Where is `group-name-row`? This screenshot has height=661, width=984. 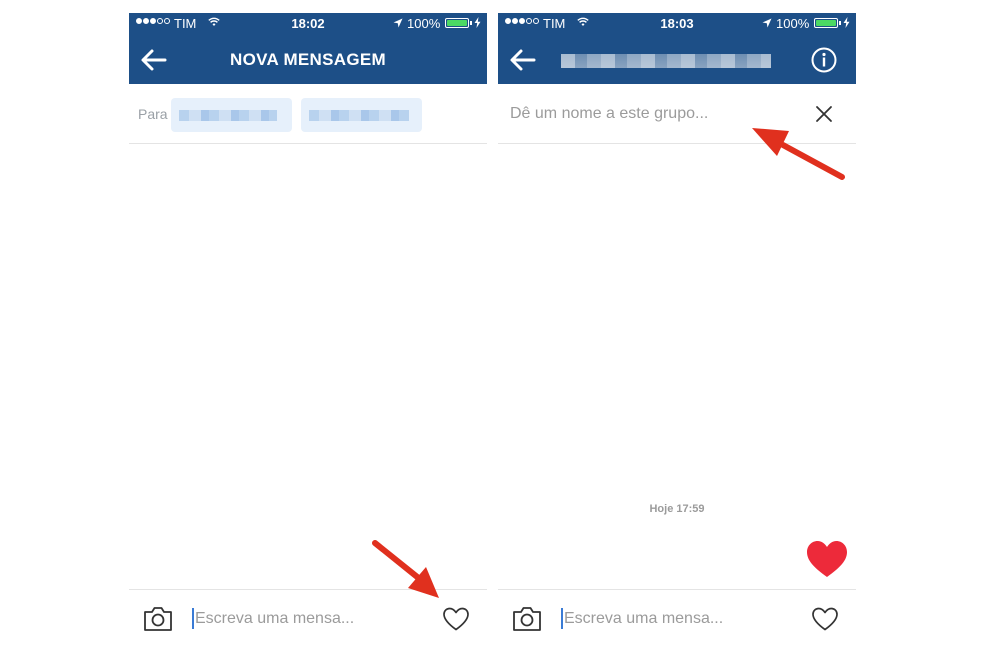 group-name-row is located at coordinates (677, 114).